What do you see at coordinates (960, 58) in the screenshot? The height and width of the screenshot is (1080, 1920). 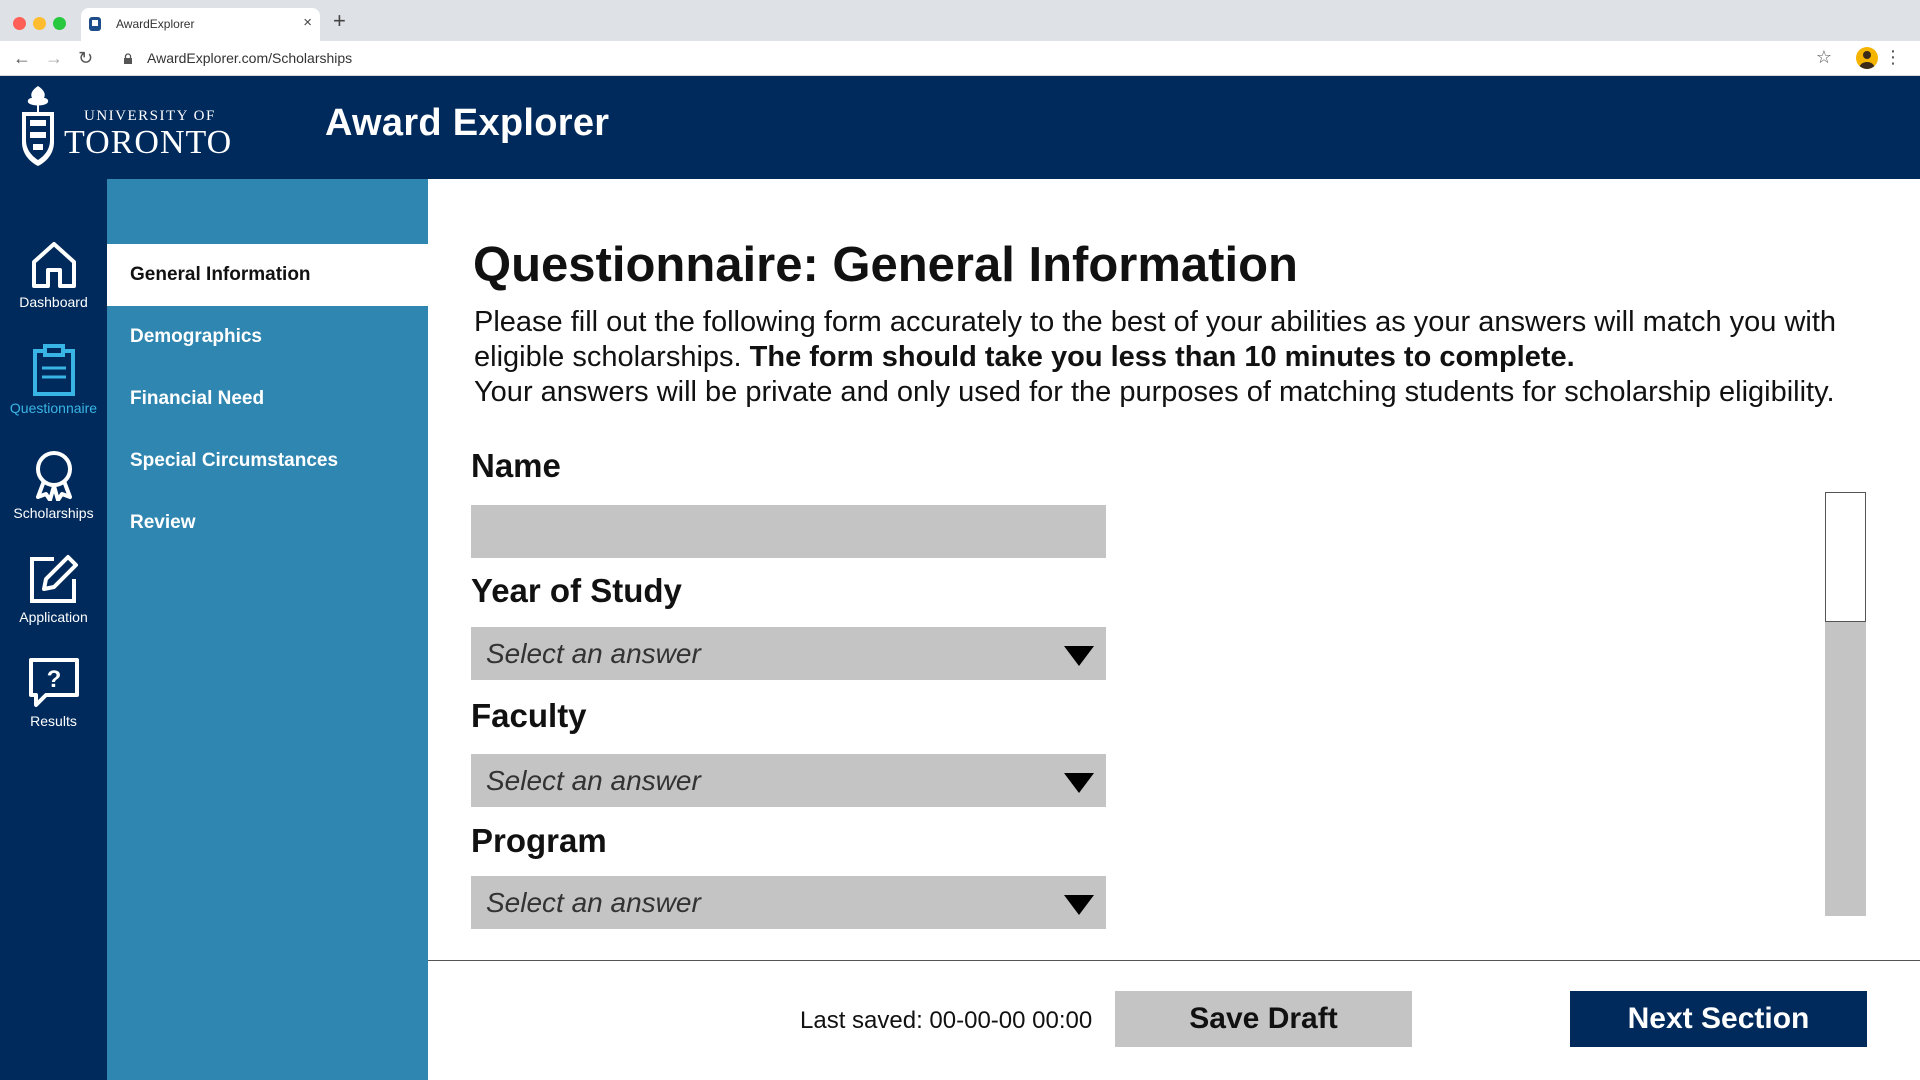 I see `browser-address-bar: ← → ↻ AwardExplorer.com/Scholarships ☆ ⋮` at bounding box center [960, 58].